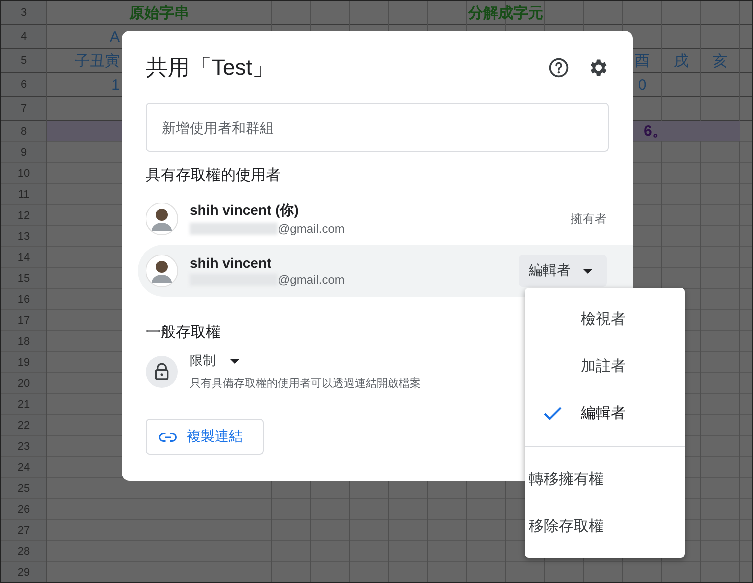 The height and width of the screenshot is (583, 753). I want to click on person-row: shih vincent @gmail.com 編輯者, so click(385, 271).